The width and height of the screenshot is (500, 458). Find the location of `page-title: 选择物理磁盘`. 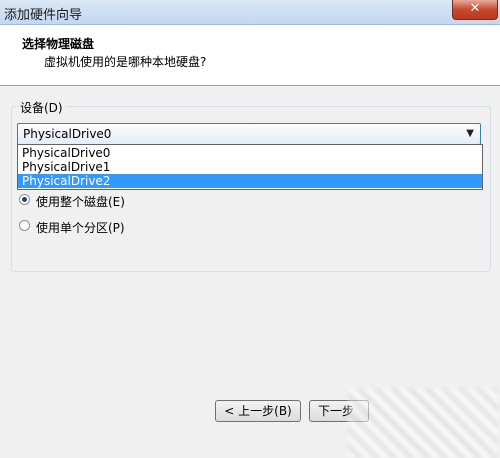

page-title: 选择物理磁盘 is located at coordinates (58, 44).